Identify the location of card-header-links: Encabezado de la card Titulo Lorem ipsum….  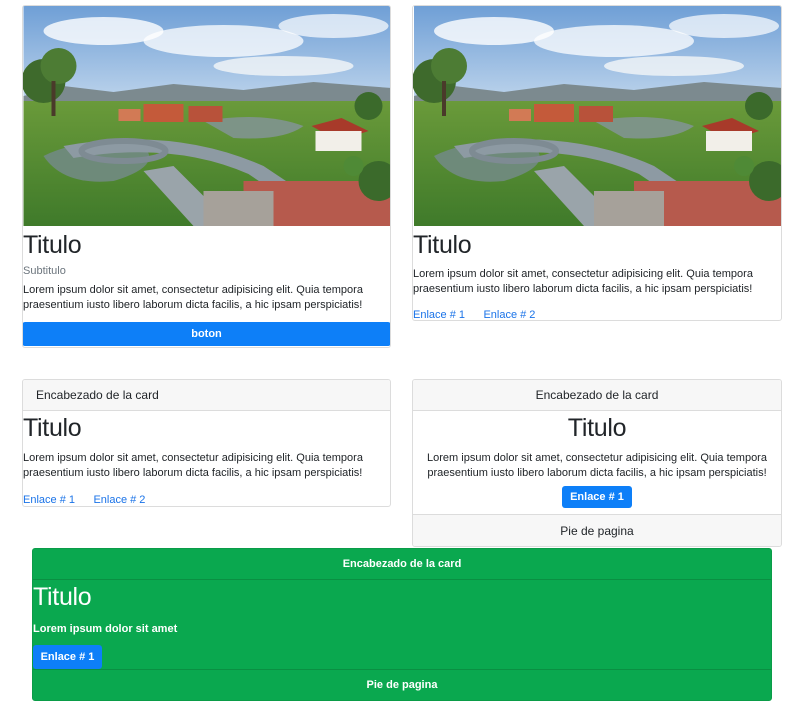
(206, 443).